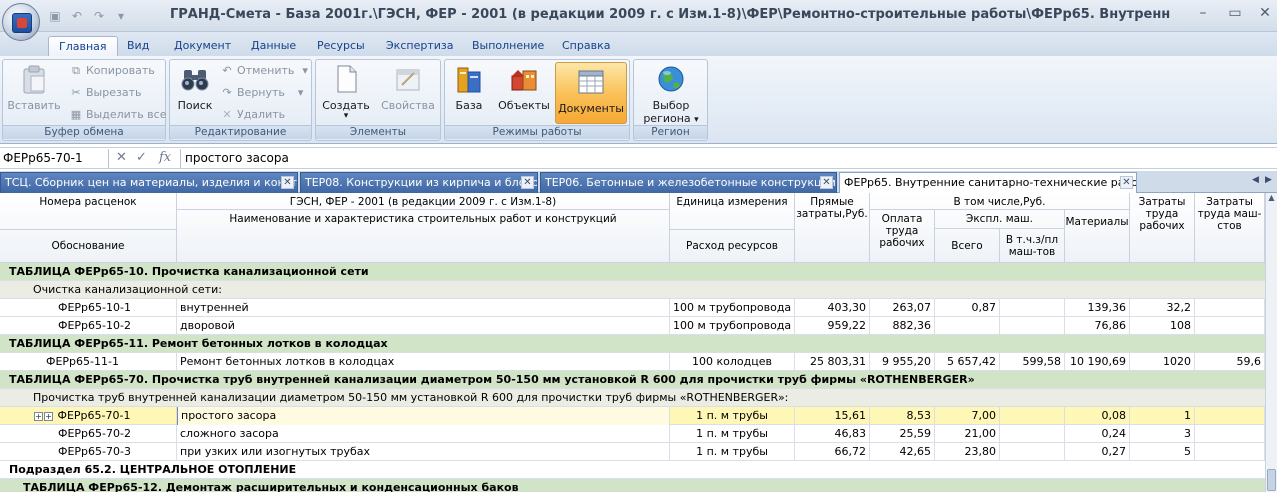 Image resolution: width=1277 pixels, height=492 pixels. I want to click on tab-execution: Выполнение, so click(508, 46).